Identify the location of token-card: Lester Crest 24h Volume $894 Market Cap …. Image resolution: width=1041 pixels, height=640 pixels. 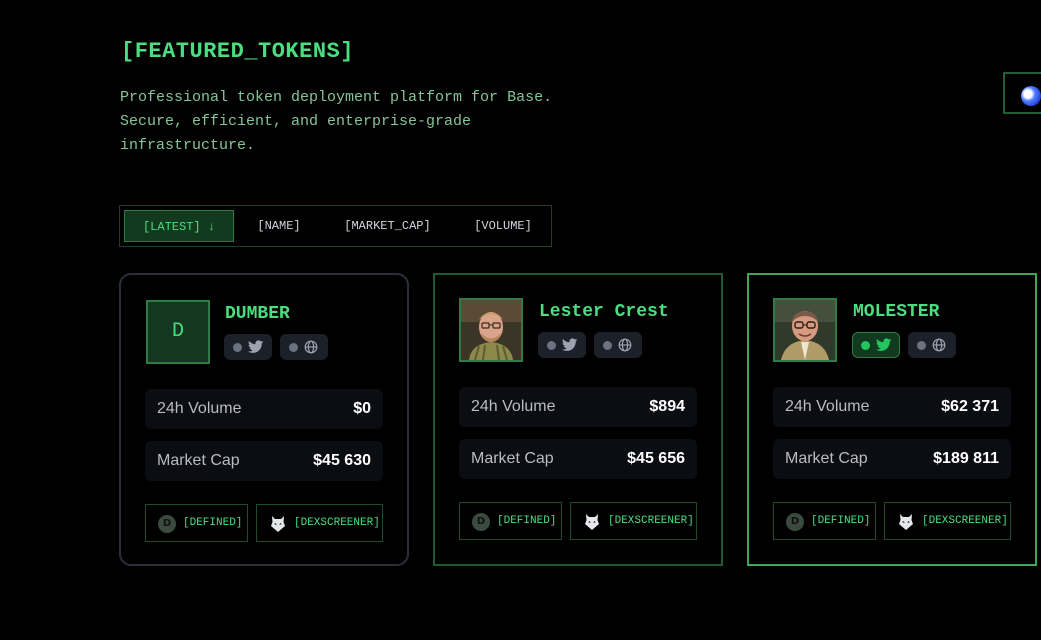
(578, 419).